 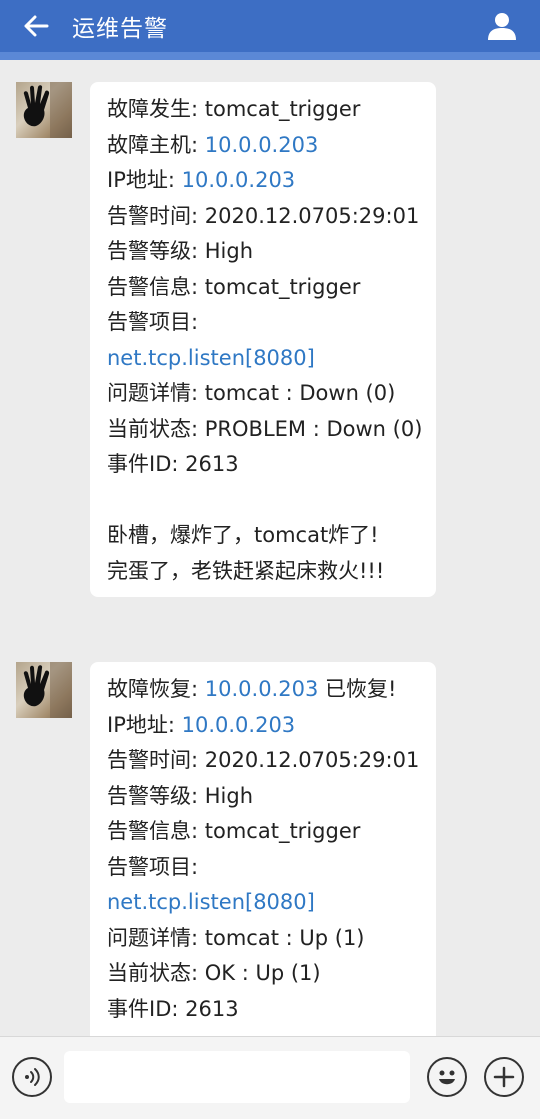 I want to click on alert-line-detail: 问题详情: tomcat : Down (0), so click(x=251, y=393).